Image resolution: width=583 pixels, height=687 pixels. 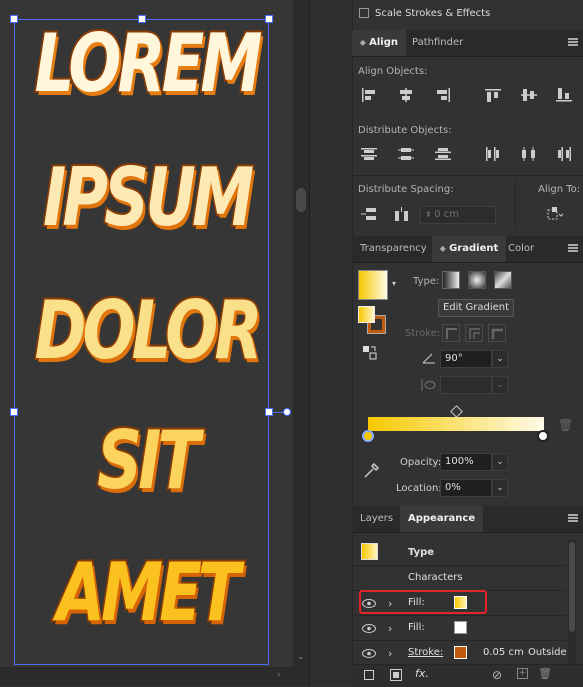 What do you see at coordinates (433, 13) in the screenshot?
I see `scale-strokes-label: Scale Strokes & Effects` at bounding box center [433, 13].